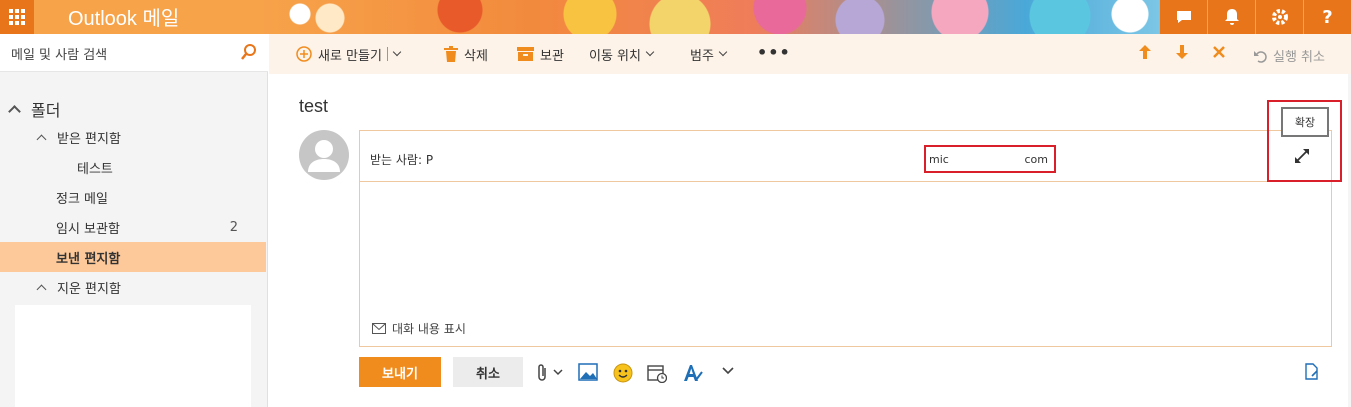 The width and height of the screenshot is (1351, 407). What do you see at coordinates (810, 54) in the screenshot?
I see `command-bar: 새로 만들기 삭제 보관 이동 위치 범주 ••• 실행 취소` at bounding box center [810, 54].